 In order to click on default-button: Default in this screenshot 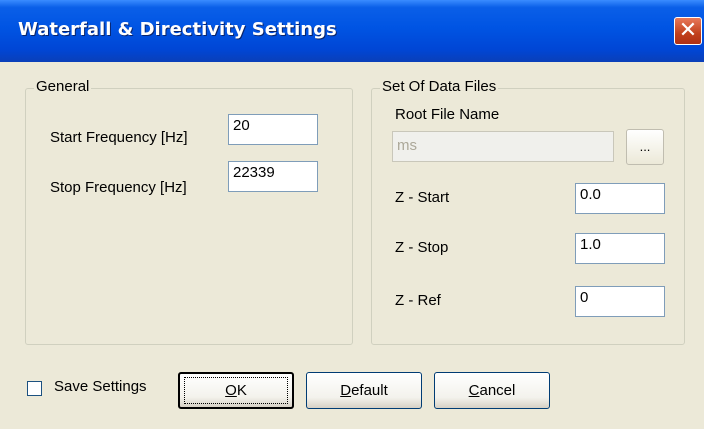, I will do `click(364, 390)`.